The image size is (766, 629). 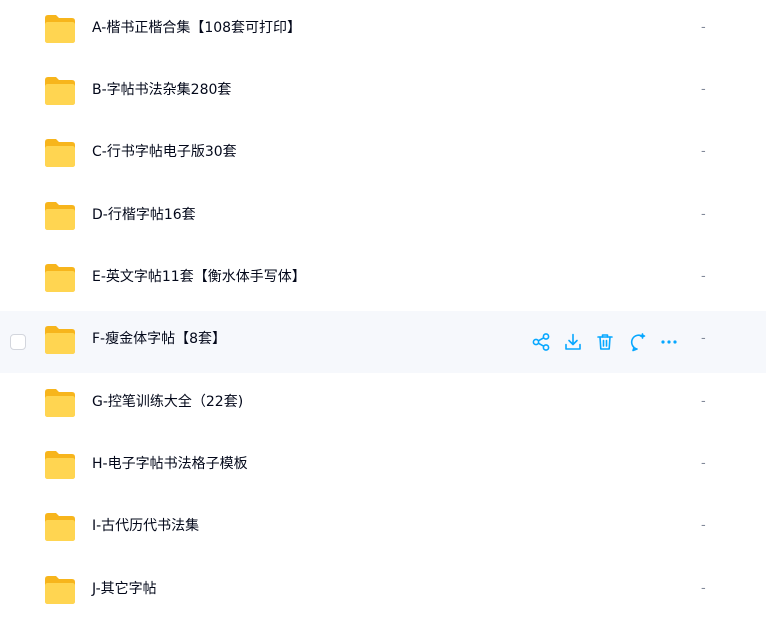 I want to click on comment-button, so click(x=637, y=342).